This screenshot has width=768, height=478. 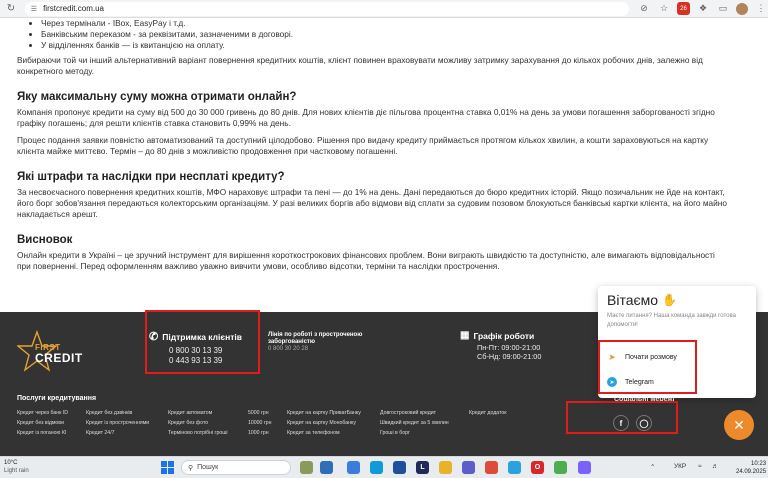 I want to click on search-placeholder: Пошук, so click(x=208, y=467).